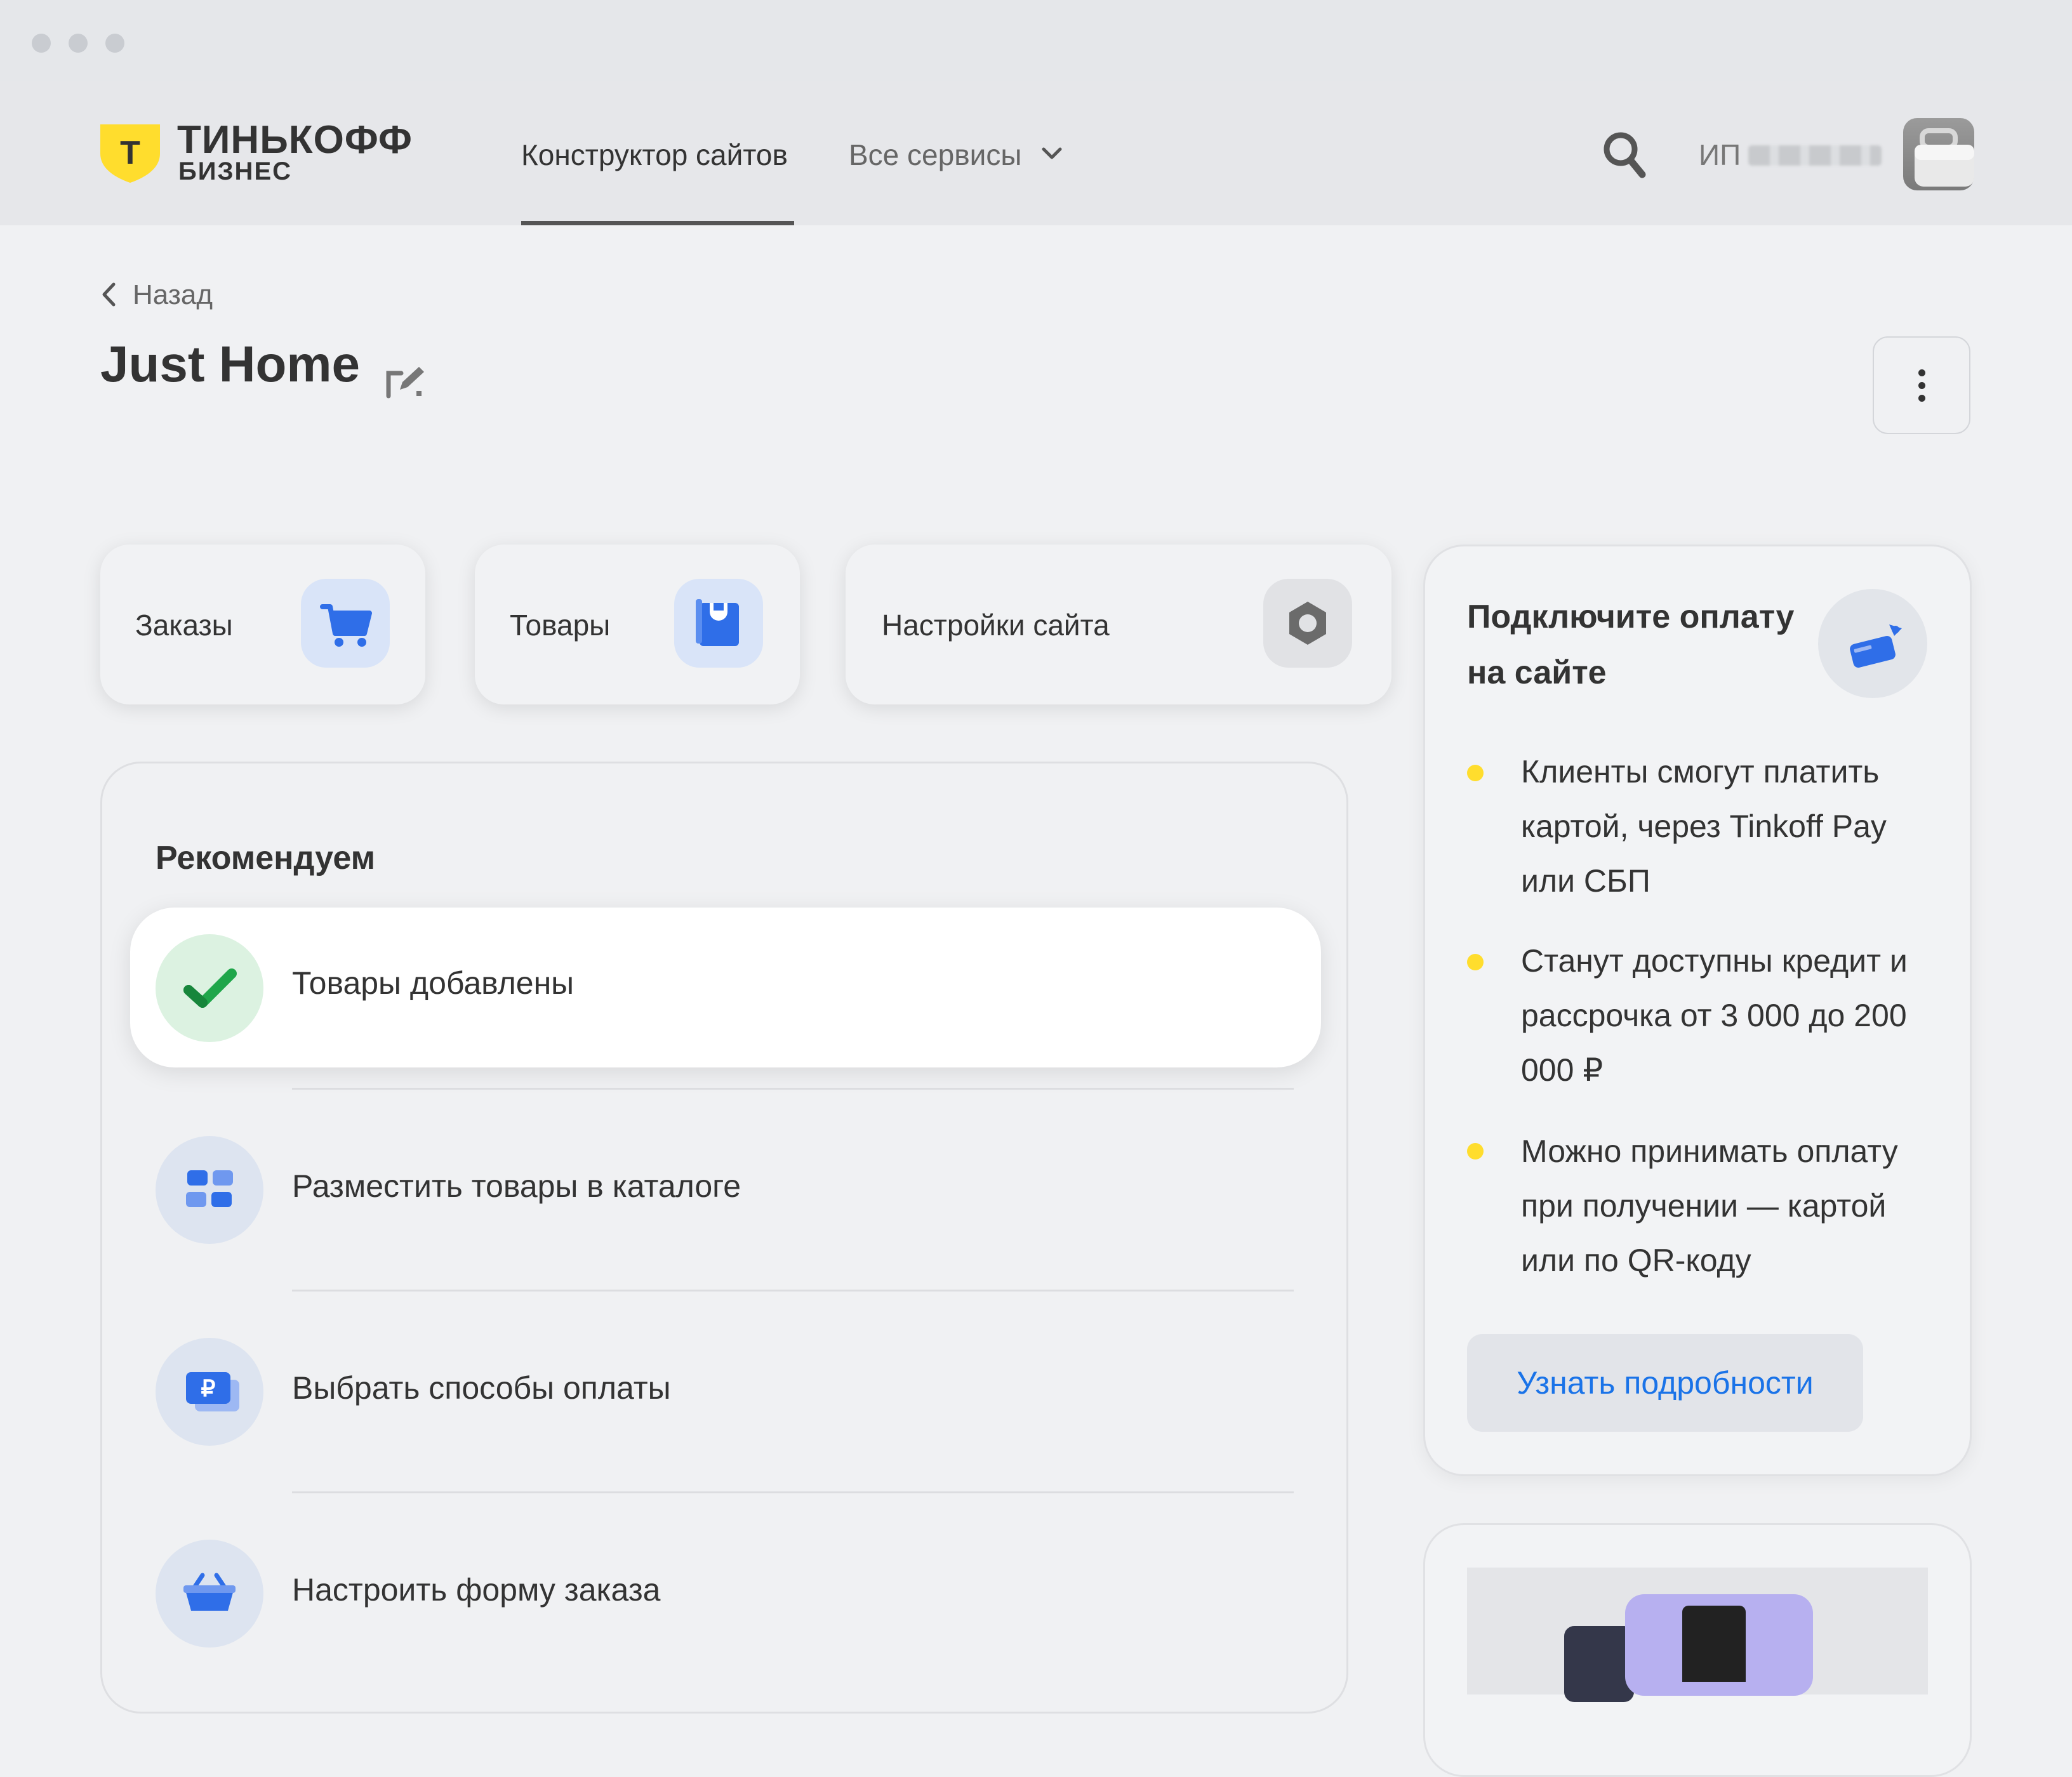 This screenshot has width=2072, height=1777. I want to click on phone-illustration-icon, so click(1599, 1664).